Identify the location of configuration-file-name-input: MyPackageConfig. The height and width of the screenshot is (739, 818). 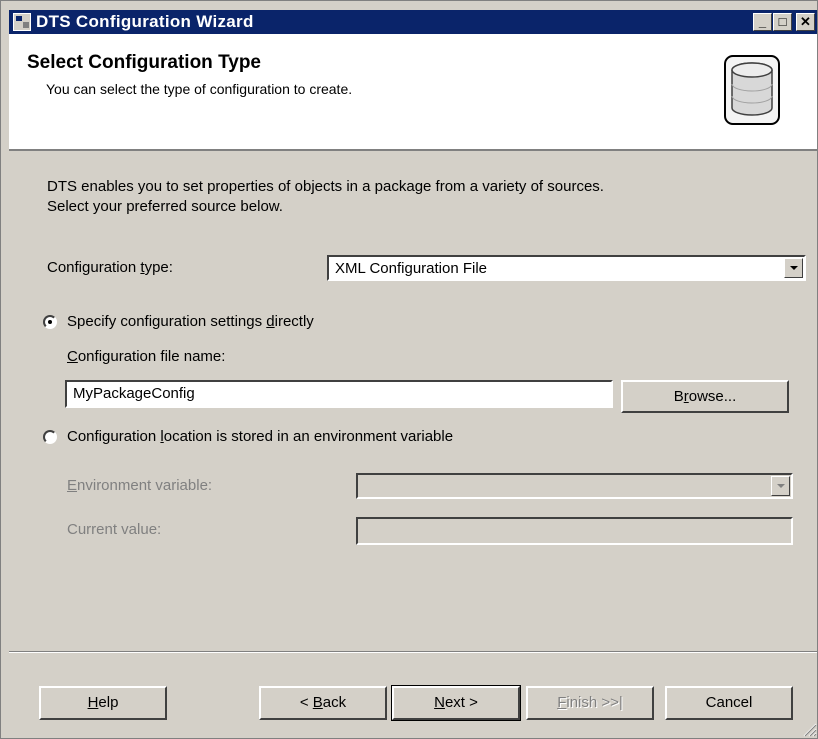
(339, 394).